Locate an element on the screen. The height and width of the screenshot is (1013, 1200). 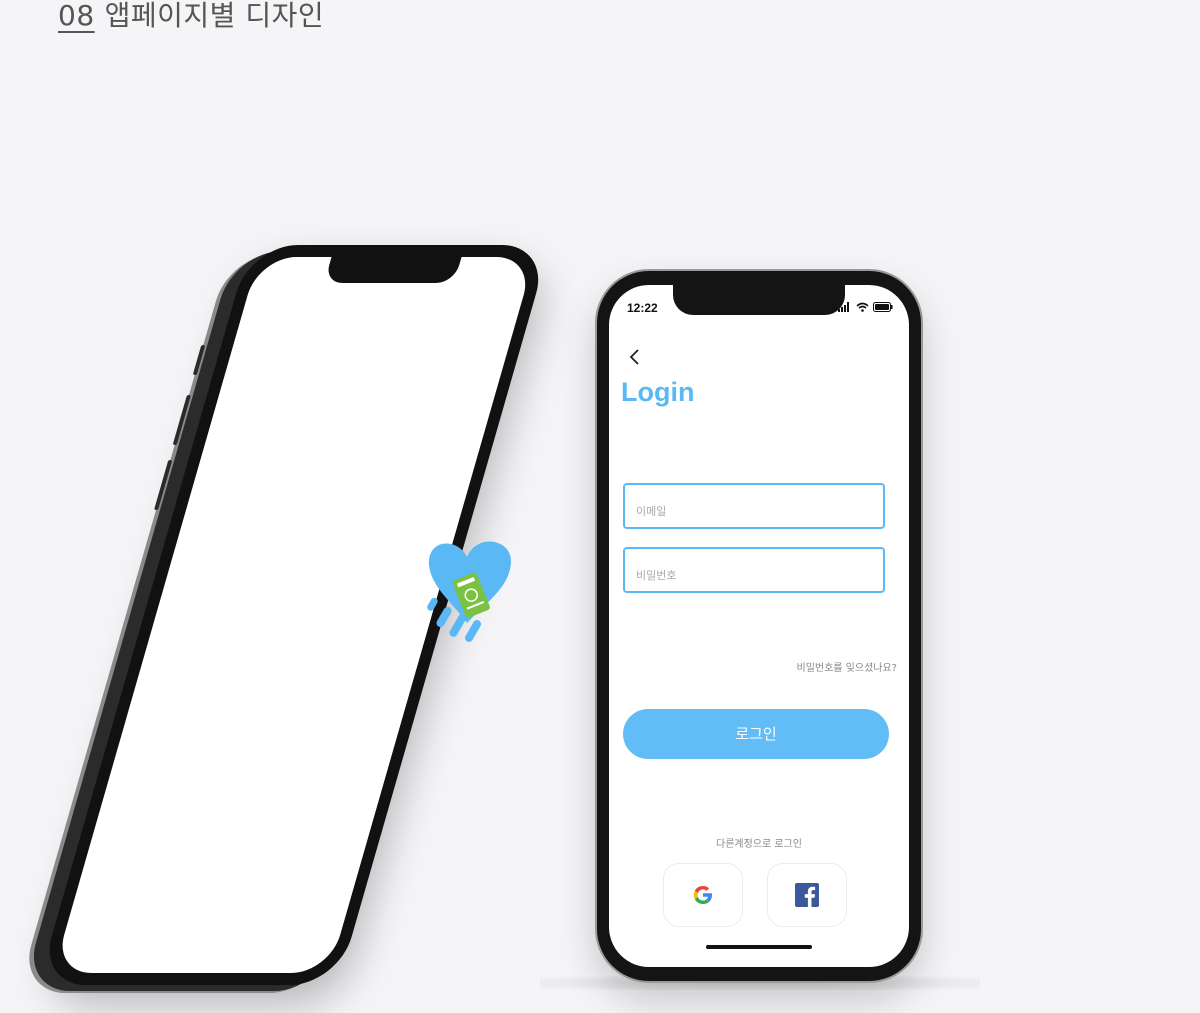
google-login-button is located at coordinates (703, 895).